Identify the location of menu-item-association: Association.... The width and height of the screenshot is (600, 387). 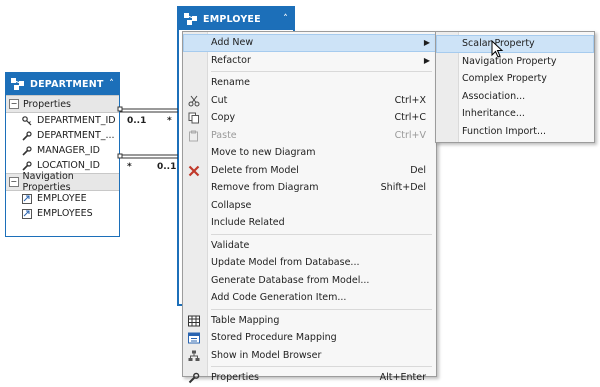
(515, 97).